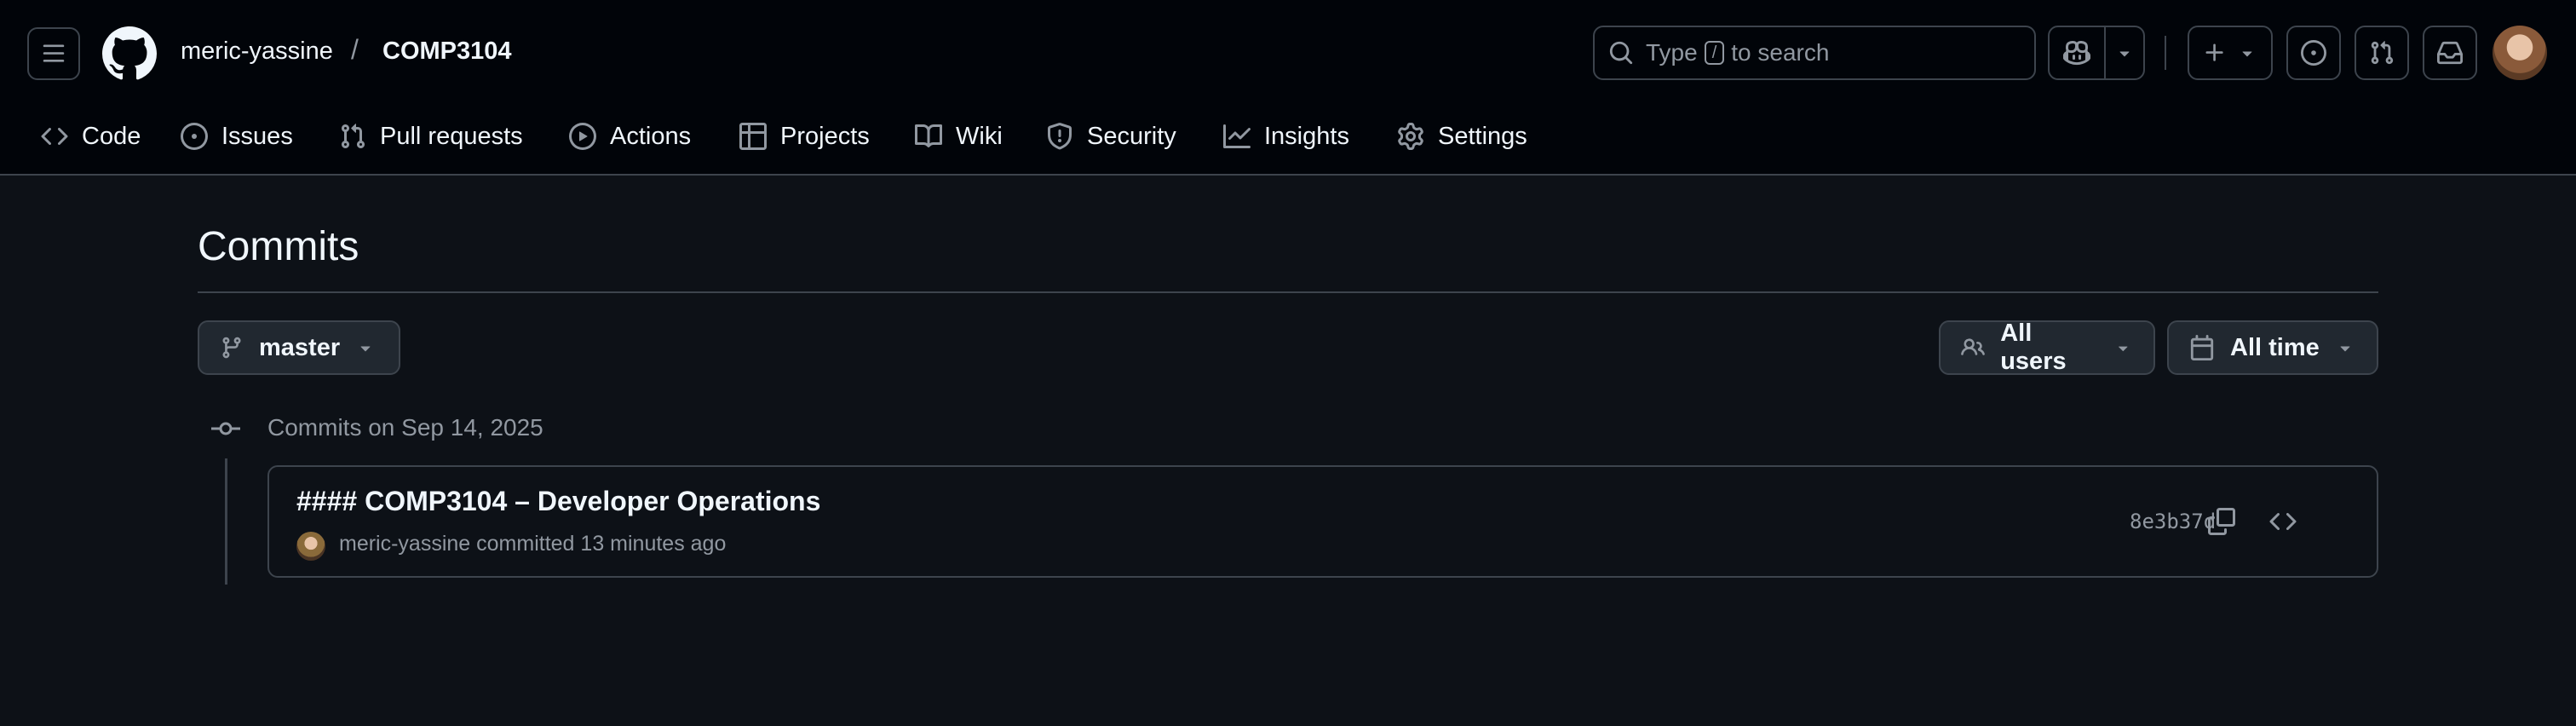 The image size is (2576, 726). What do you see at coordinates (405, 544) in the screenshot?
I see `commit-author-link: meric-yassine` at bounding box center [405, 544].